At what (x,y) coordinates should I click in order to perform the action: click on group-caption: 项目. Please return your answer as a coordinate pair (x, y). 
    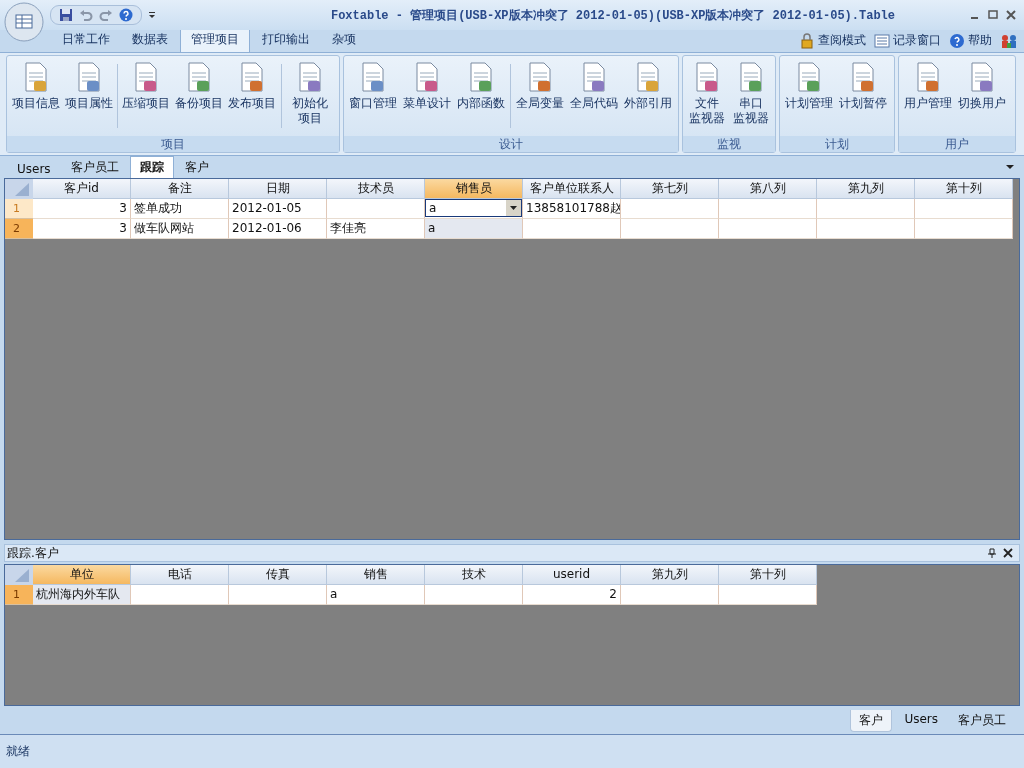
    Looking at the image, I should click on (173, 144).